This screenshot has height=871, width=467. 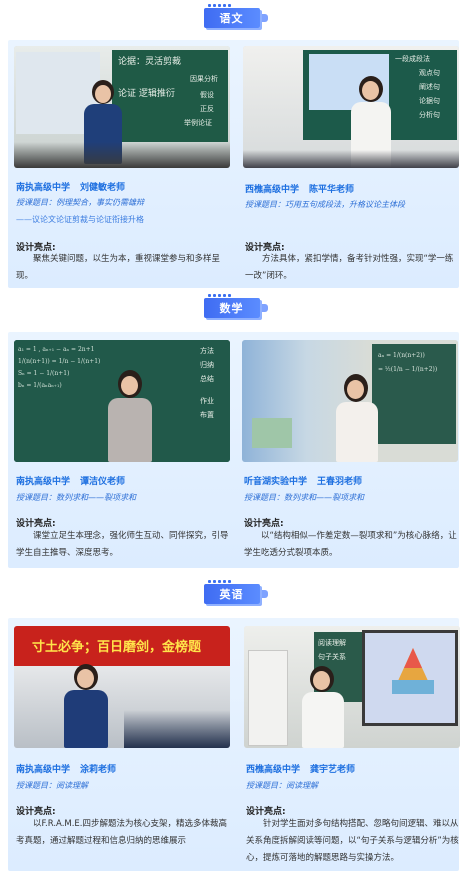 I want to click on board-text: 布置, so click(x=207, y=415).